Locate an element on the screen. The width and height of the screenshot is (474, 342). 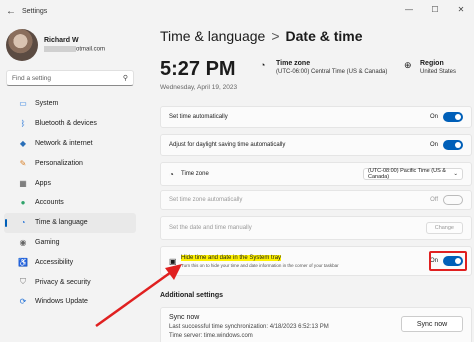
sidebar-item-label: Accounts is located at coordinates (49, 203).